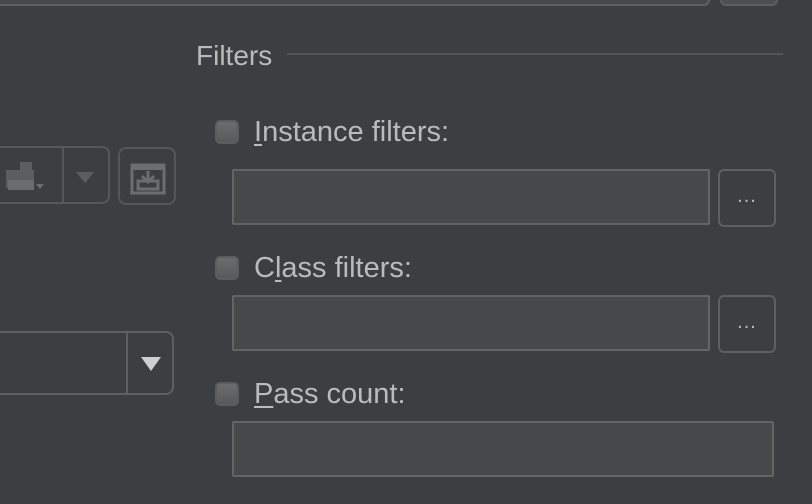 This screenshot has height=504, width=812. I want to click on section-separator, so click(535, 54).